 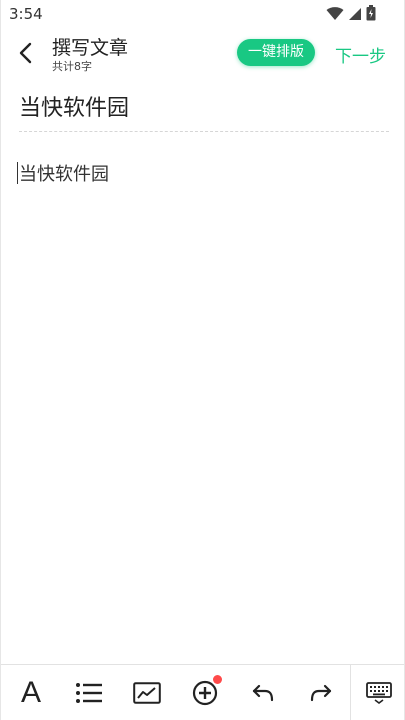 I want to click on editor-toolbar: A, so click(x=202, y=692).